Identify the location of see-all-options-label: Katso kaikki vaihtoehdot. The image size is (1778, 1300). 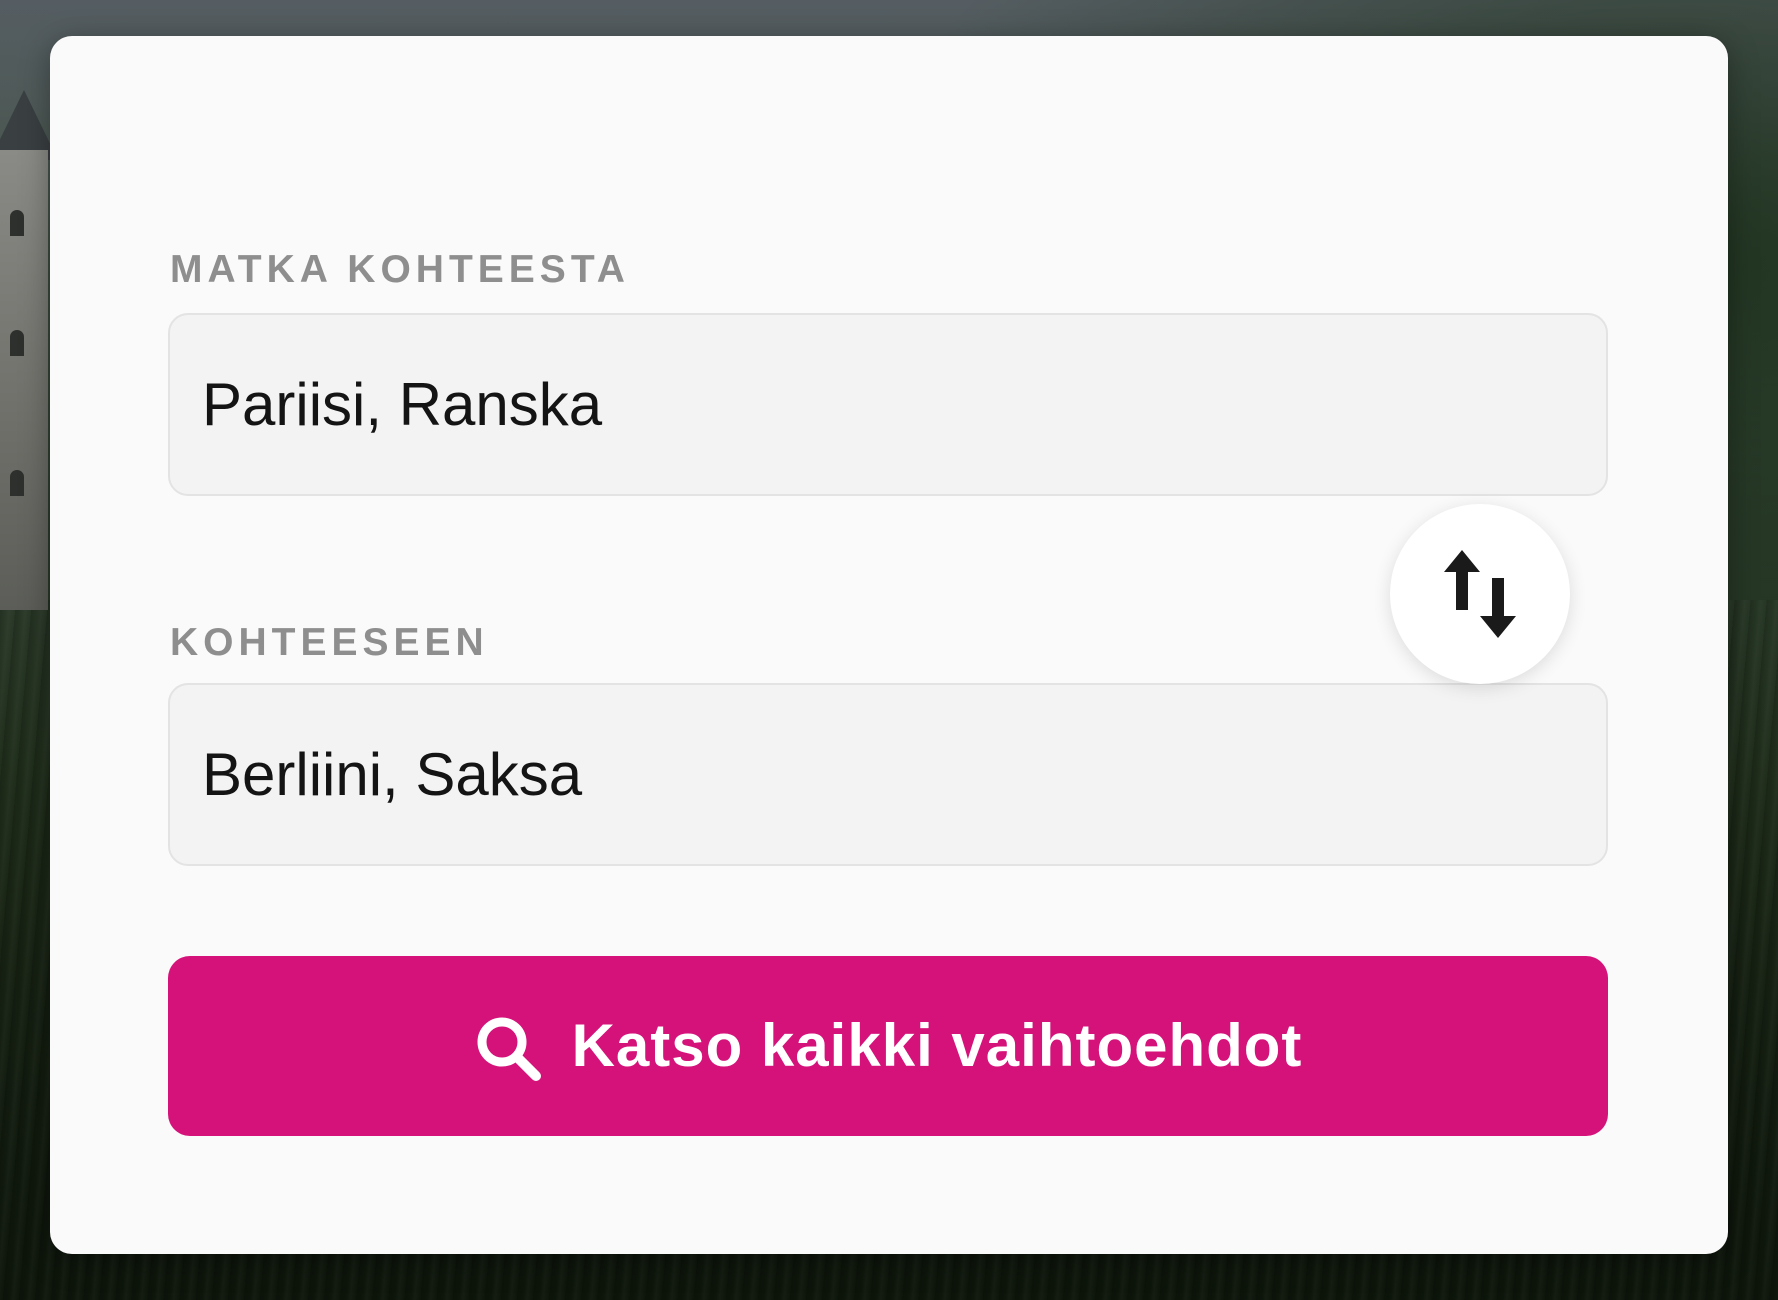
(937, 1045).